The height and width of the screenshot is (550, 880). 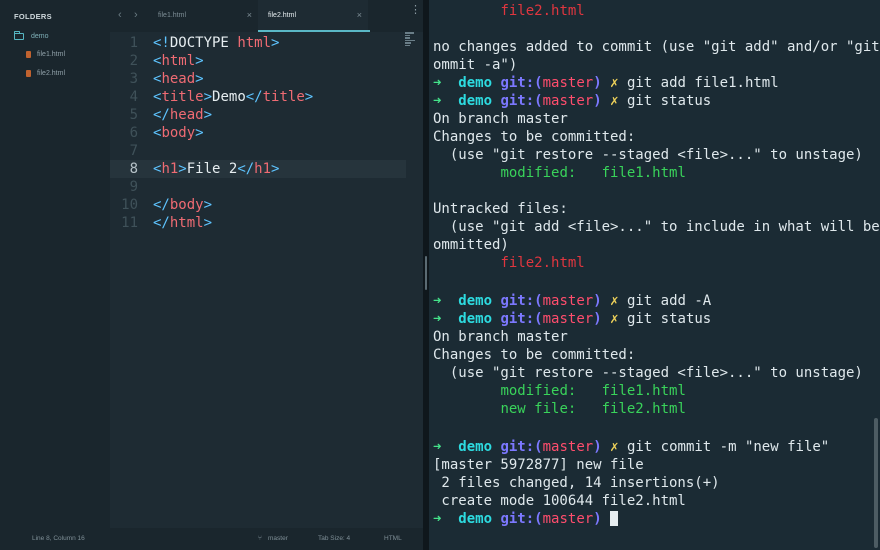 What do you see at coordinates (576, 483) in the screenshot?
I see `terminal-line: 2 files changed, 14 insertions(+)` at bounding box center [576, 483].